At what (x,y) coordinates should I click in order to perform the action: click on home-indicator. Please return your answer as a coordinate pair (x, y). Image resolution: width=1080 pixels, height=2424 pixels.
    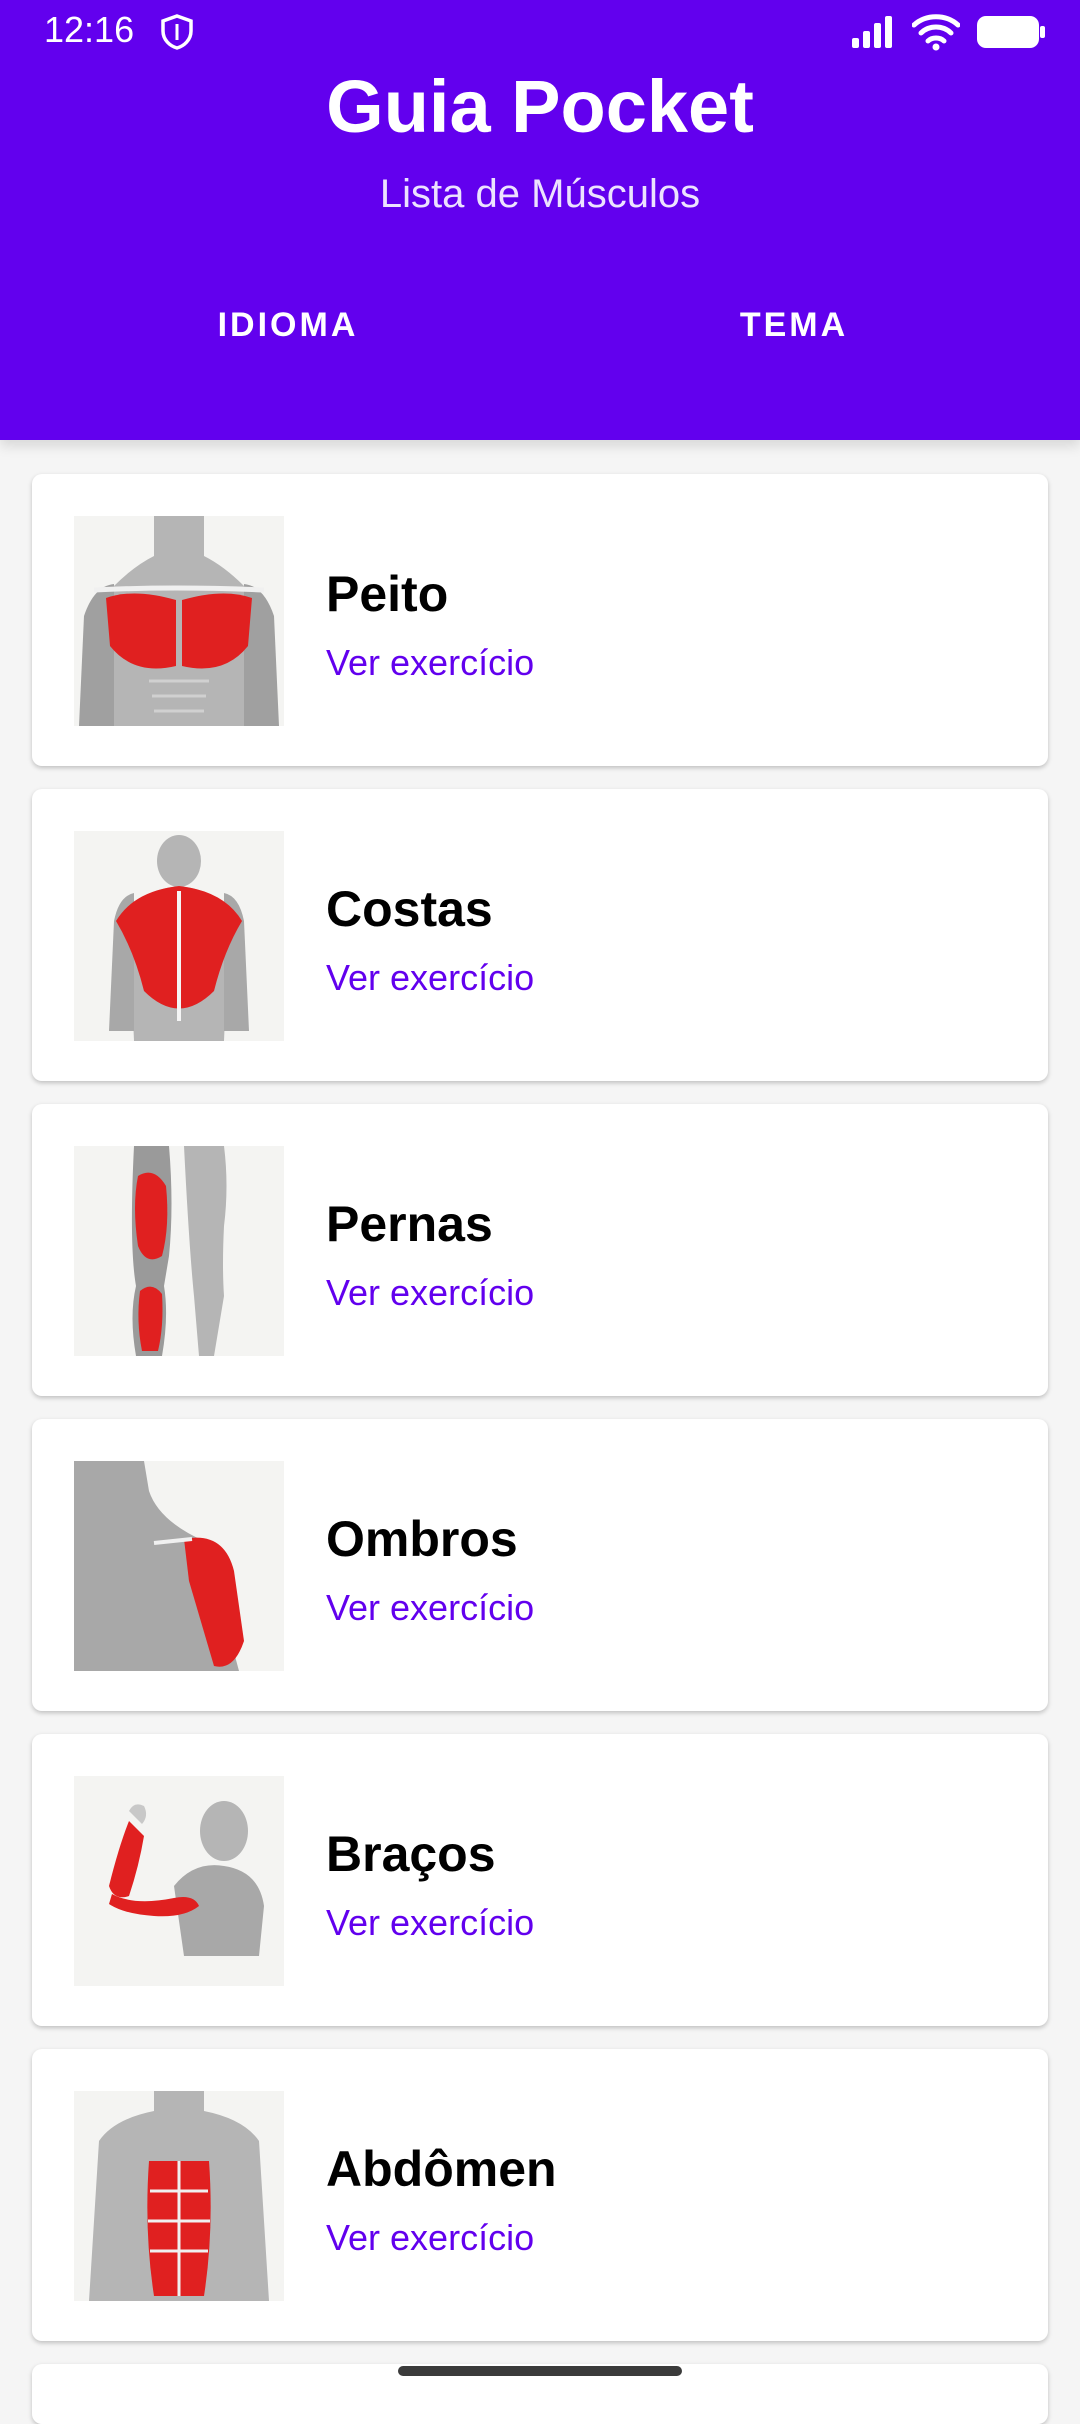
    Looking at the image, I should click on (540, 2371).